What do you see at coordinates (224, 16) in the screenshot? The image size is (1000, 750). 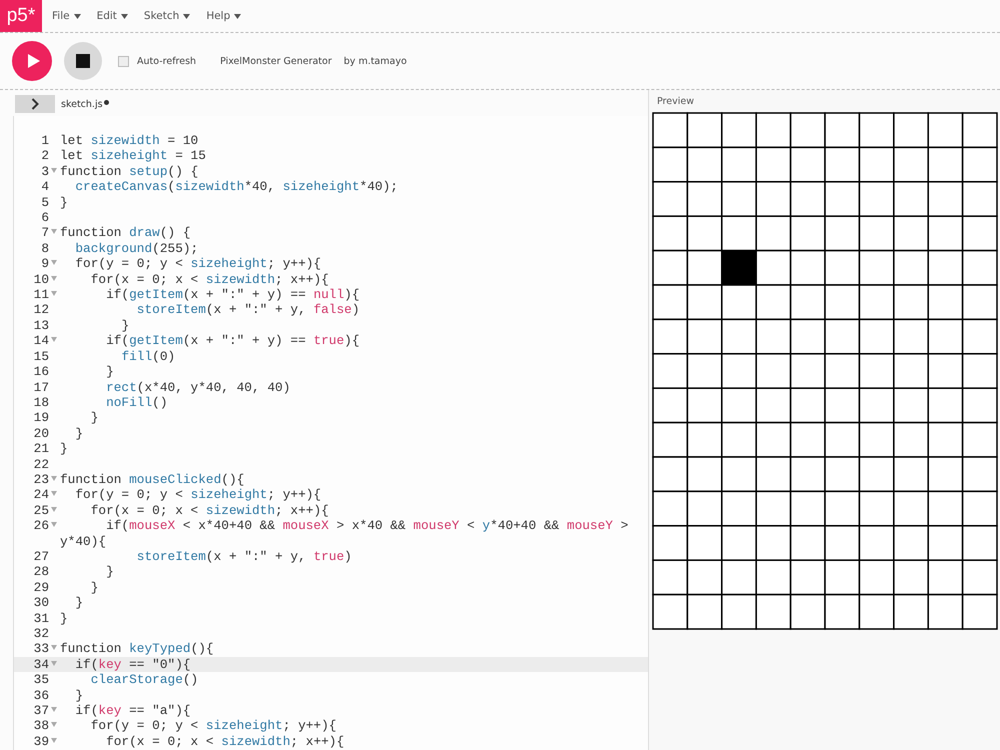 I see `menu-item: Help` at bounding box center [224, 16].